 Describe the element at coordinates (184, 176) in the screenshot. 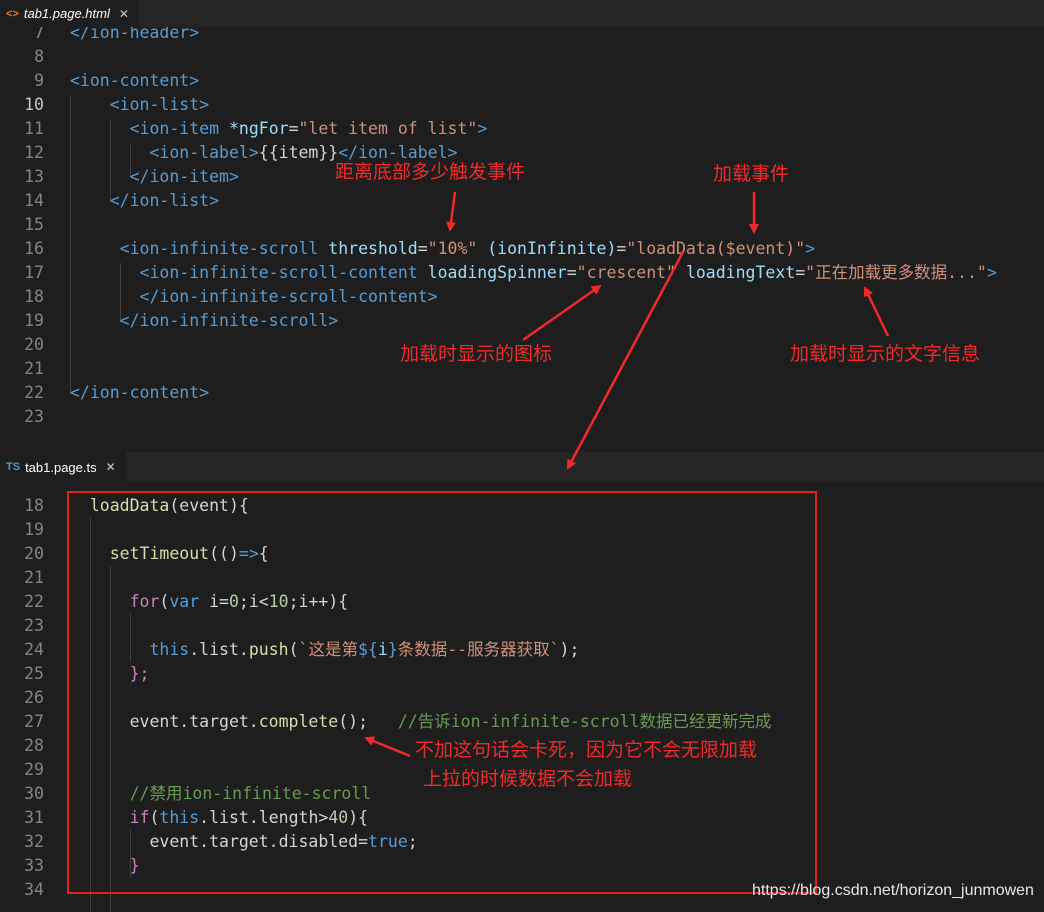

I see `code-token: </ion-item>` at that location.